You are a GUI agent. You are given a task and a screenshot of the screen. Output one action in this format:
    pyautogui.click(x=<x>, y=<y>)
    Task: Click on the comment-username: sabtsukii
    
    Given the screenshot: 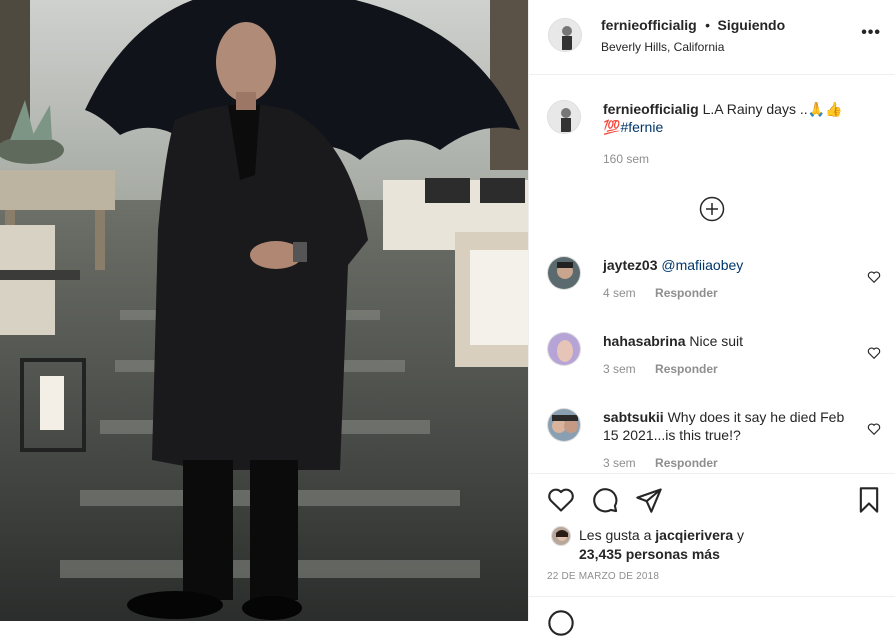 What is the action you would take?
    pyautogui.click(x=633, y=417)
    